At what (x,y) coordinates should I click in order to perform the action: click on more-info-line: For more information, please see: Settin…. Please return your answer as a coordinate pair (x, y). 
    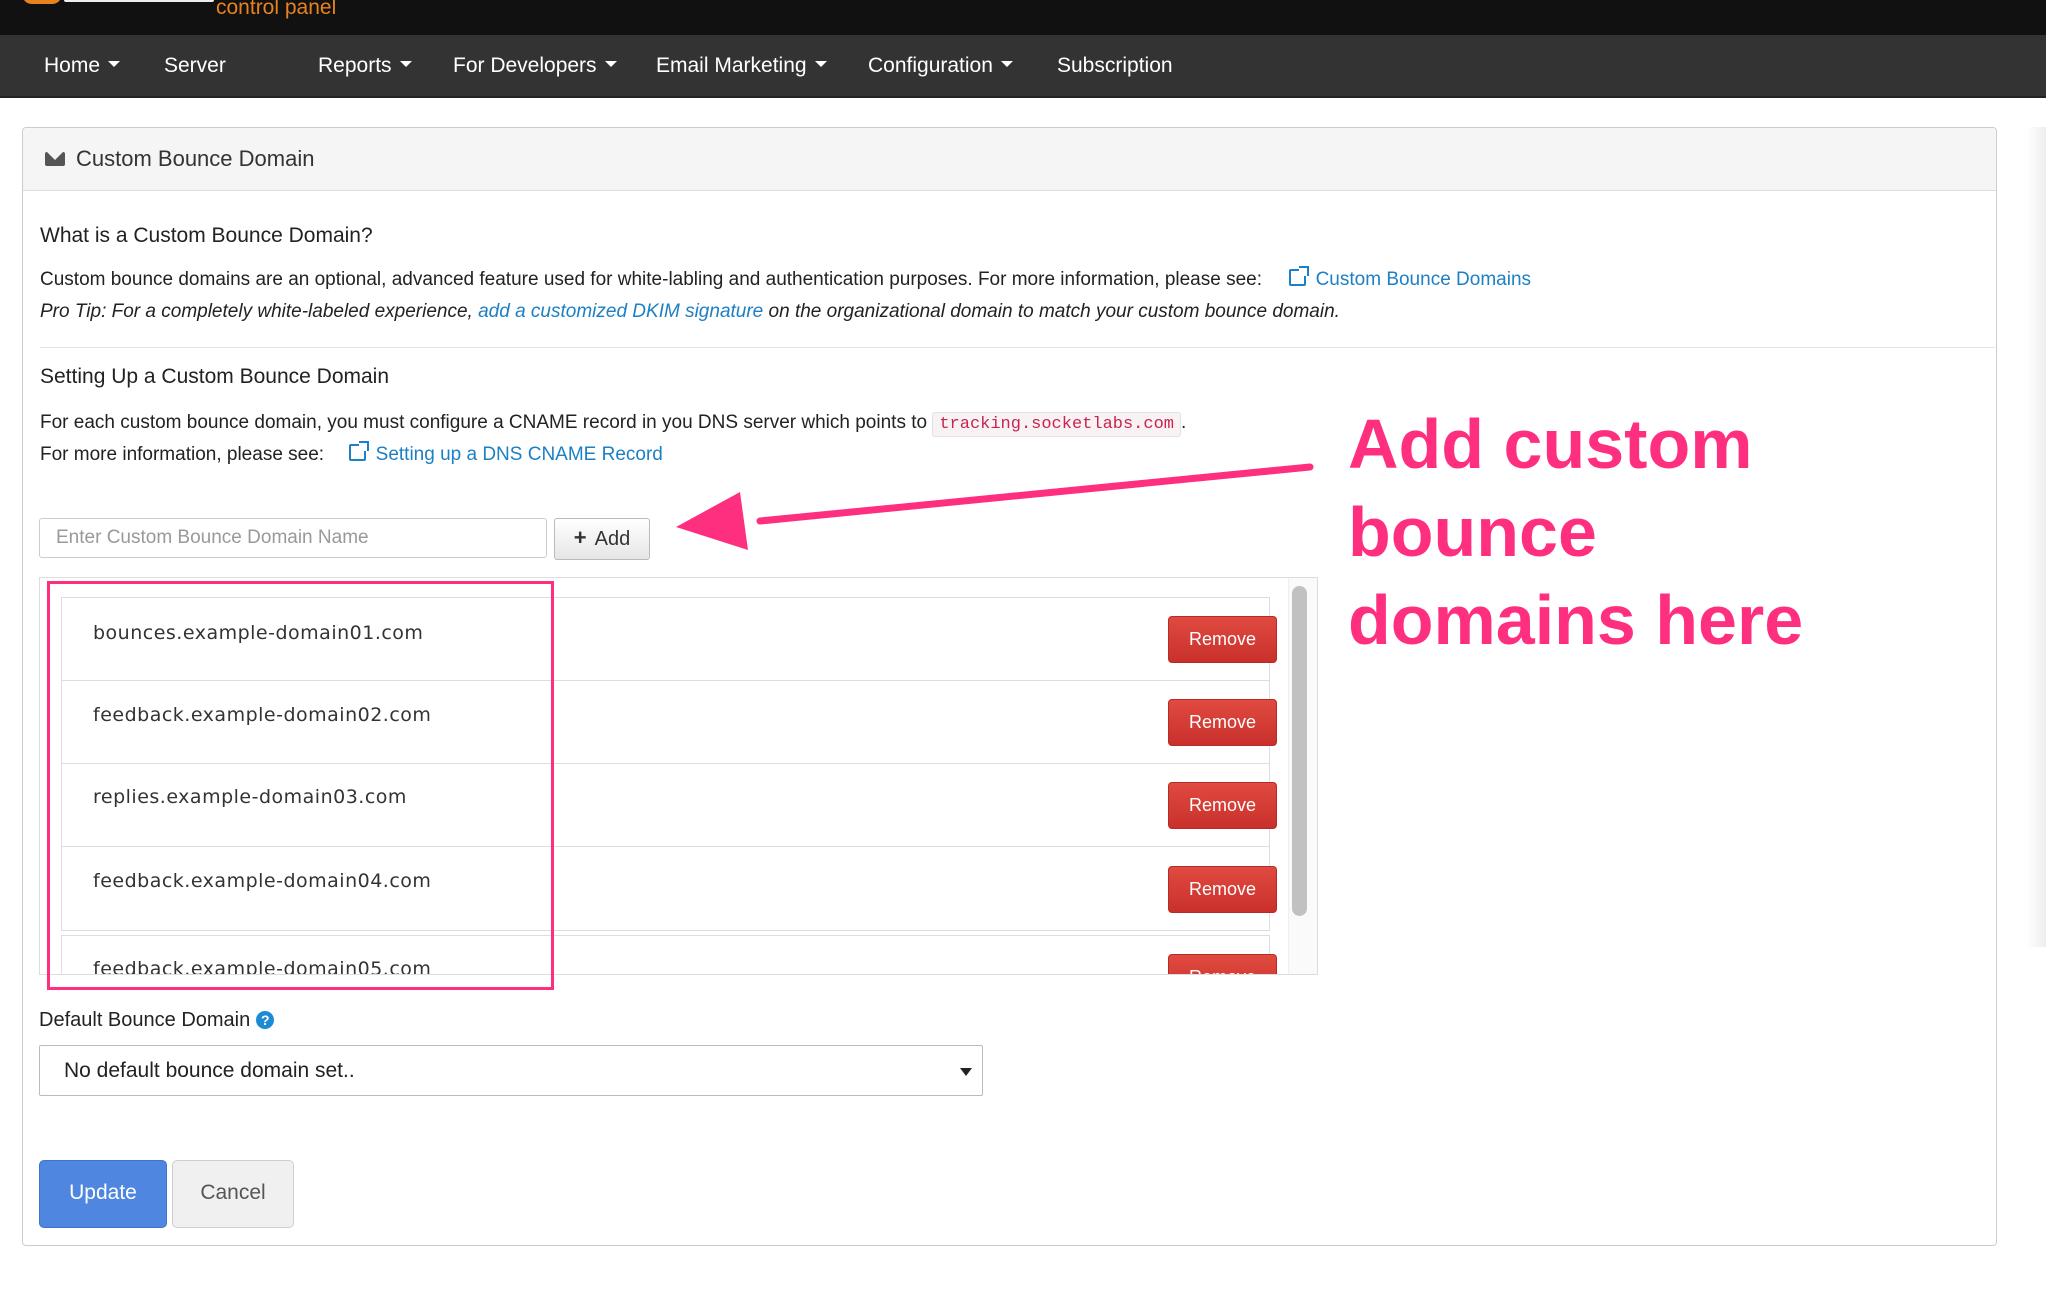
    Looking at the image, I should click on (351, 453).